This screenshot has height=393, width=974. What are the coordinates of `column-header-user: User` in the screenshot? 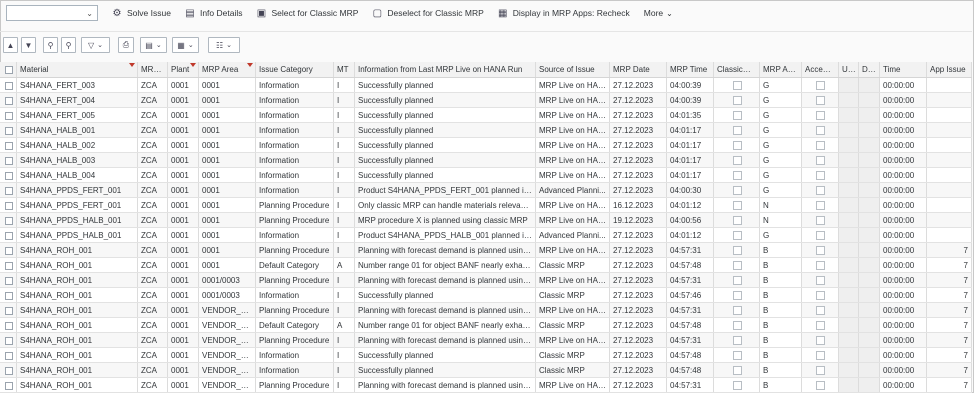 It's located at (849, 69).